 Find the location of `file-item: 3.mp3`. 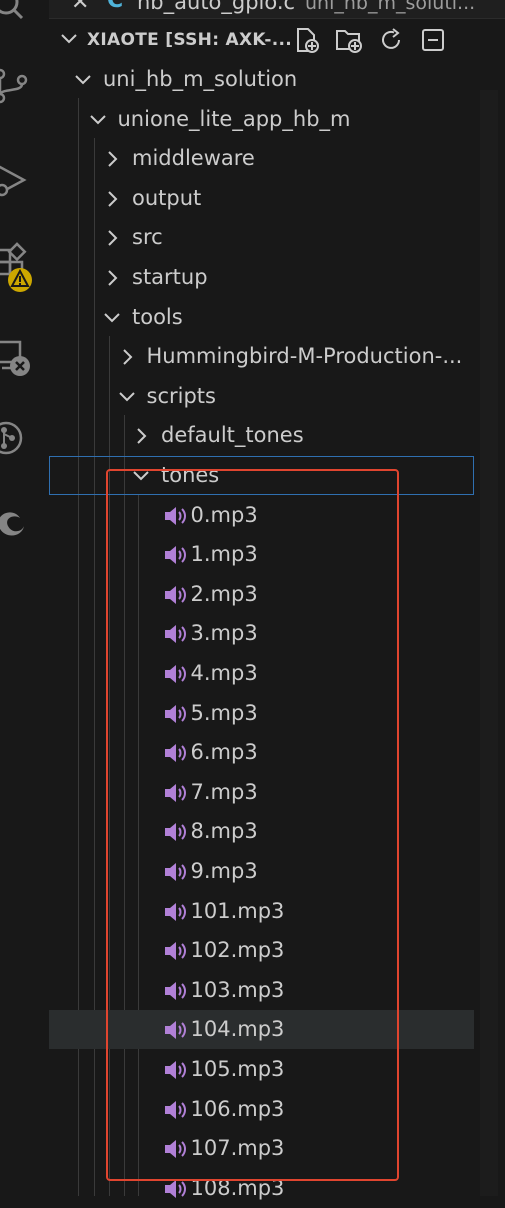

file-item: 3.mp3 is located at coordinates (261, 633).